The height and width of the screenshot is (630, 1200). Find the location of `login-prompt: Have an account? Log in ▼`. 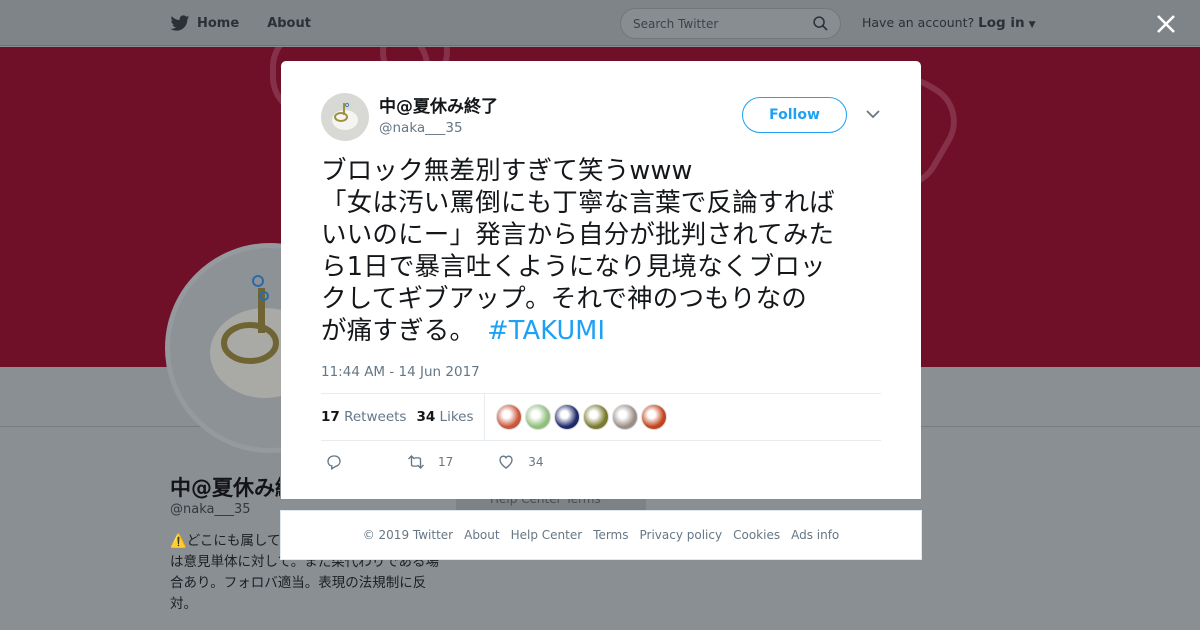

login-prompt: Have an account? Log in ▼ is located at coordinates (948, 23).